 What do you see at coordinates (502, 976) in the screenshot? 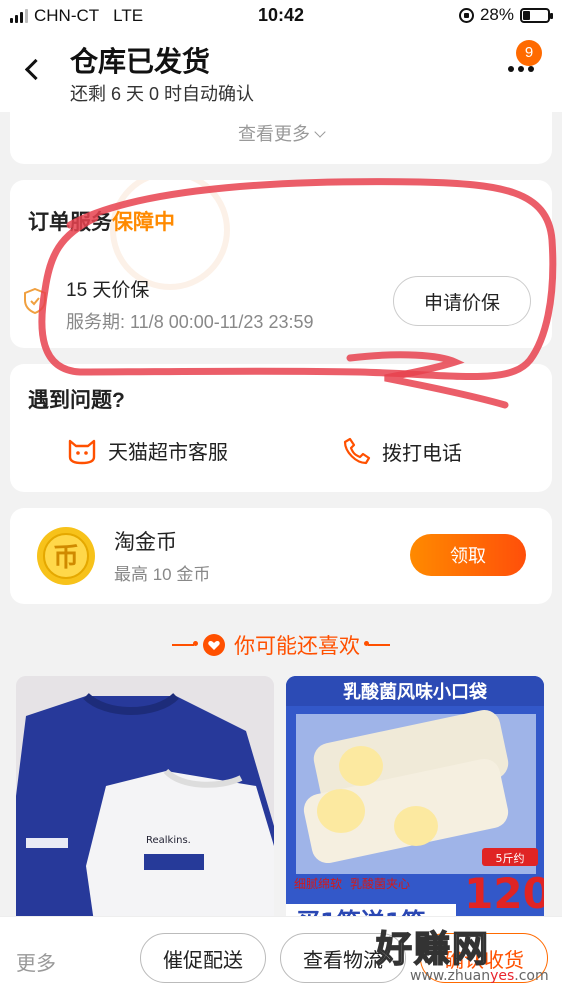
I see `watermark-url-accent: yes` at bounding box center [502, 976].